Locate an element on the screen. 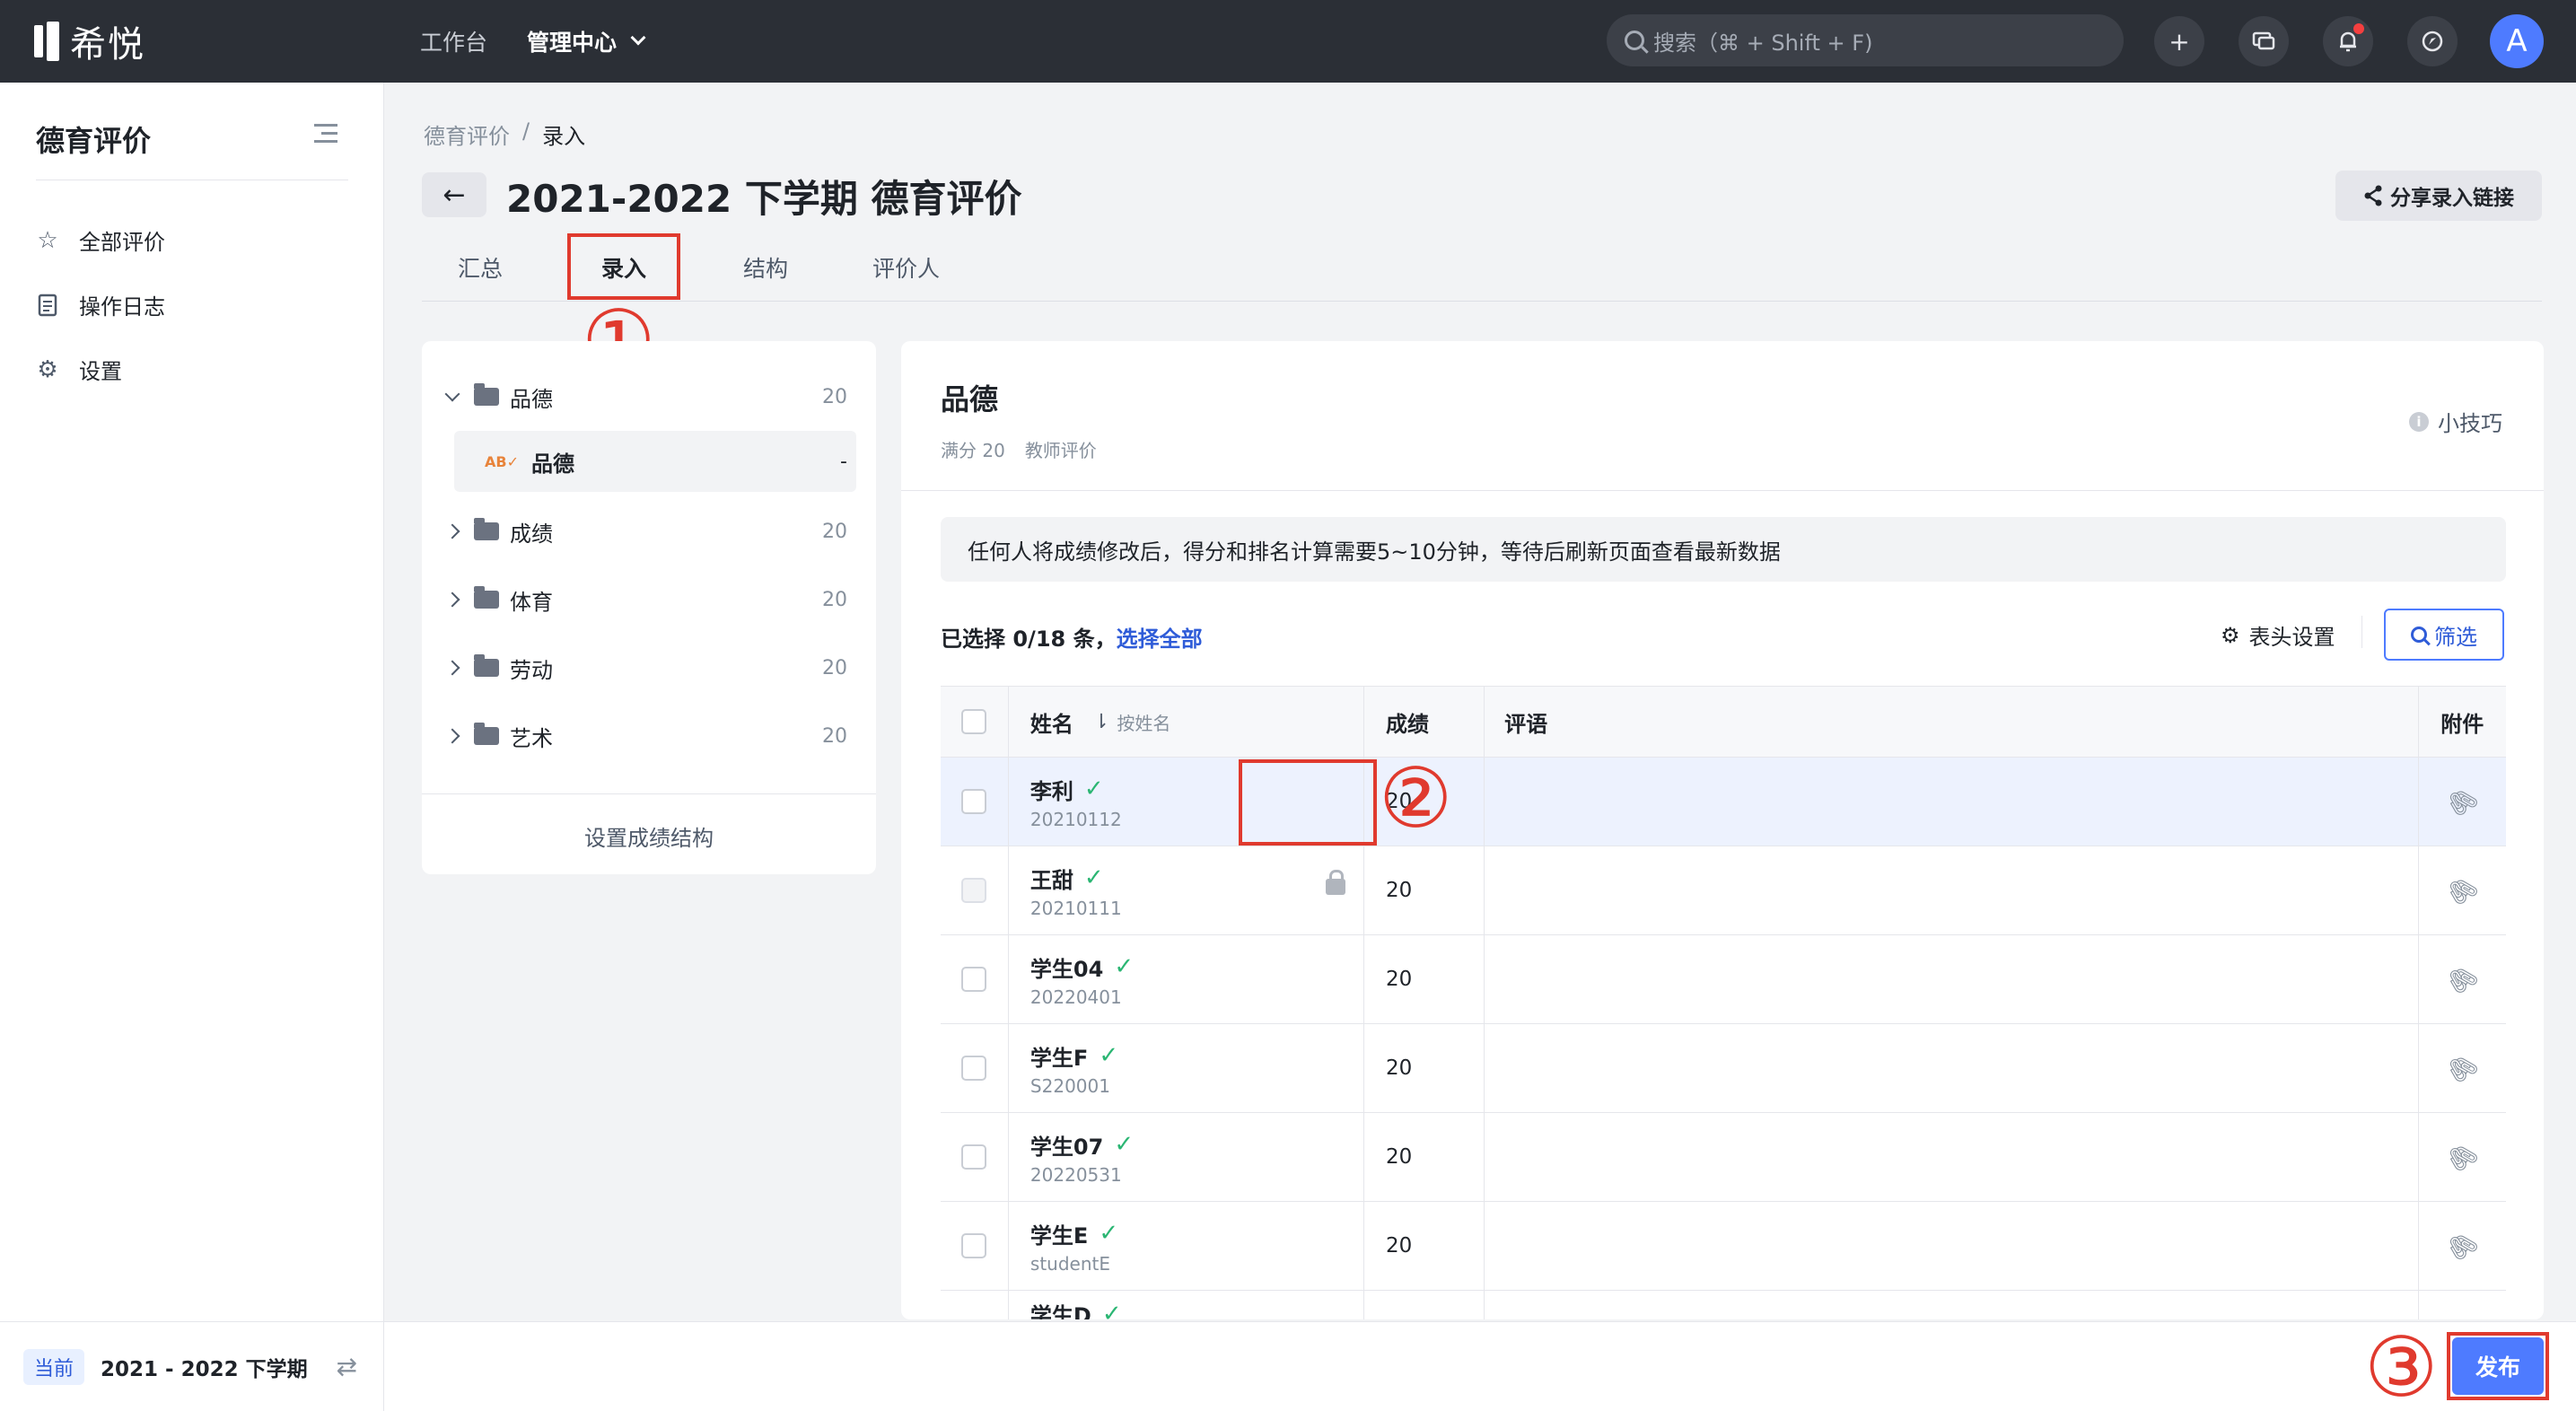 This screenshot has height=1411, width=2576. set-score-structure-button: 设置成绩结构 is located at coordinates (649, 836).